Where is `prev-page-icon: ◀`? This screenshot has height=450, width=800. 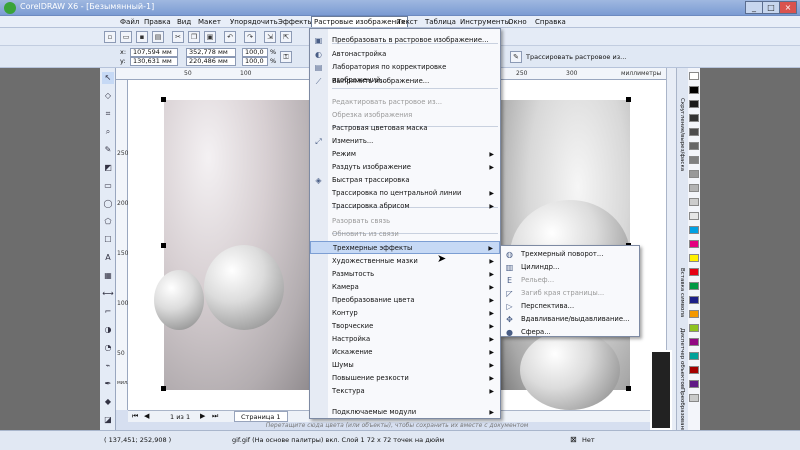
prev-page-icon: ◀ is located at coordinates (146, 416).